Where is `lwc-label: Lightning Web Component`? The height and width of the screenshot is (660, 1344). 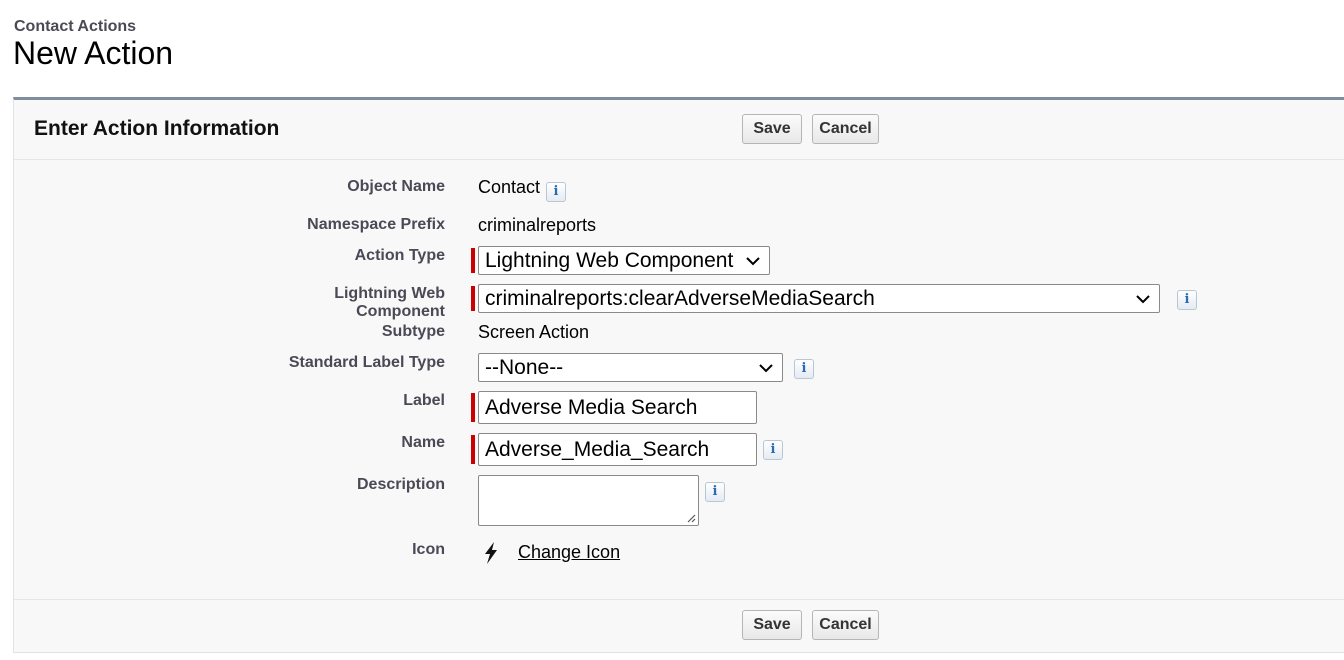 lwc-label: Lightning Web Component is located at coordinates (389, 302).